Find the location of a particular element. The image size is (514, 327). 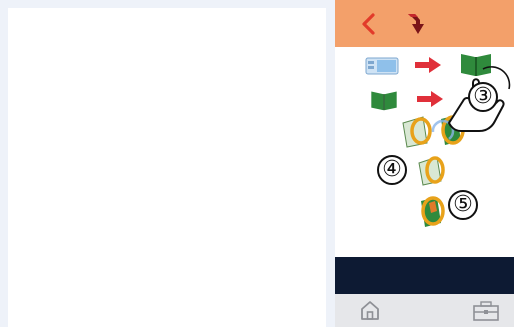

step-3-callout: ③ is located at coordinates (483, 97).